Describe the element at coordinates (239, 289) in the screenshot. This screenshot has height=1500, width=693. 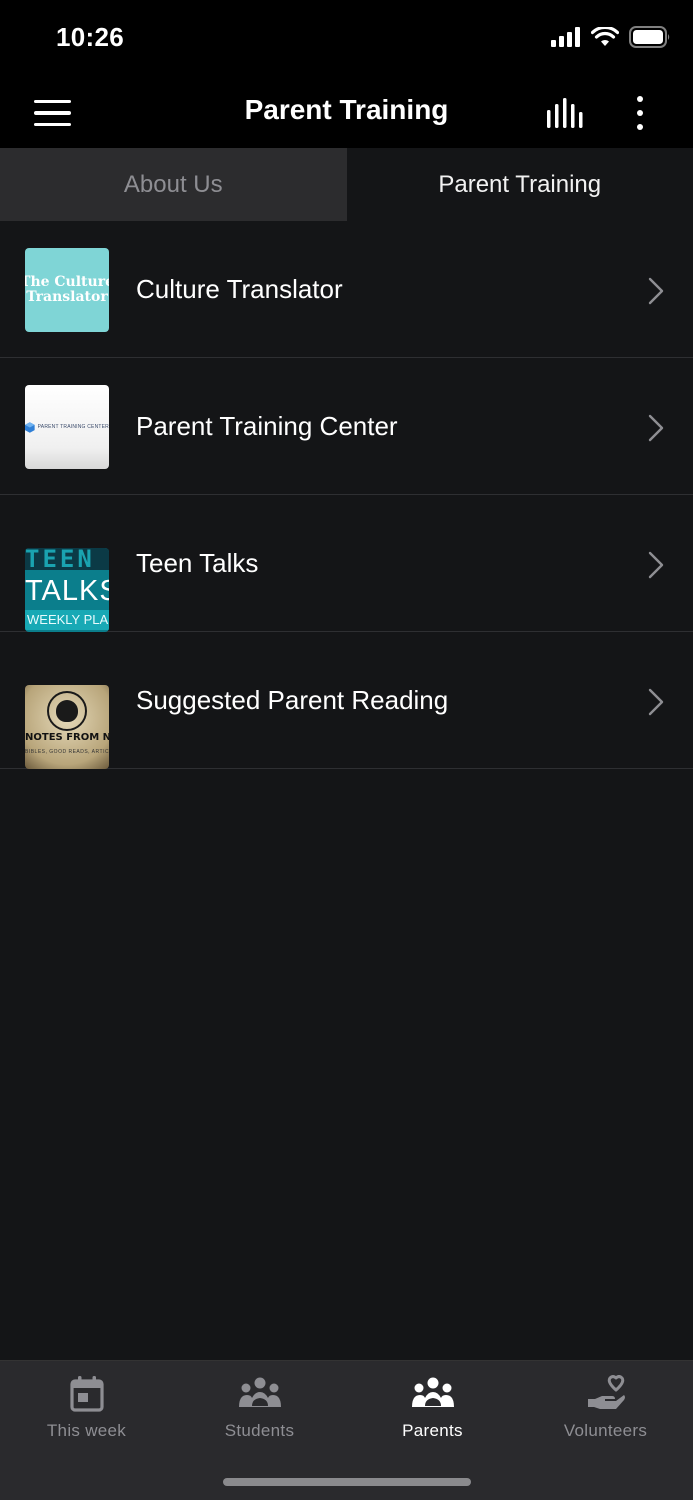
I see `list-item-label: Culture Translator` at that location.